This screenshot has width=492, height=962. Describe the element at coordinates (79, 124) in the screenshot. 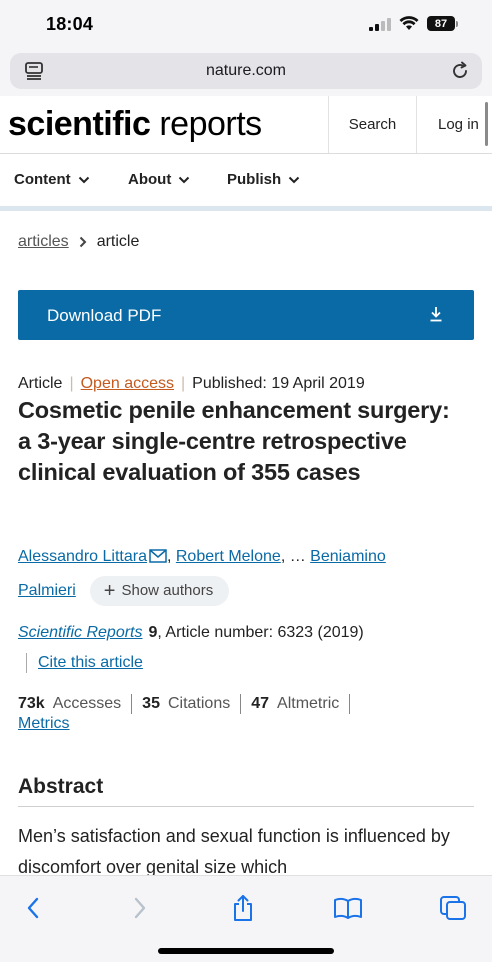

I see `logo-bold-text: scientific` at that location.